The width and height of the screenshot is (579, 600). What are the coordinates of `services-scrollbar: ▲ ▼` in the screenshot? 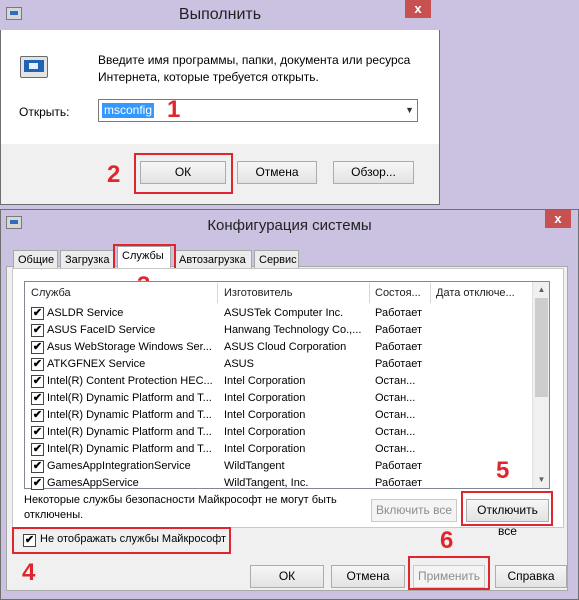 It's located at (540, 385).